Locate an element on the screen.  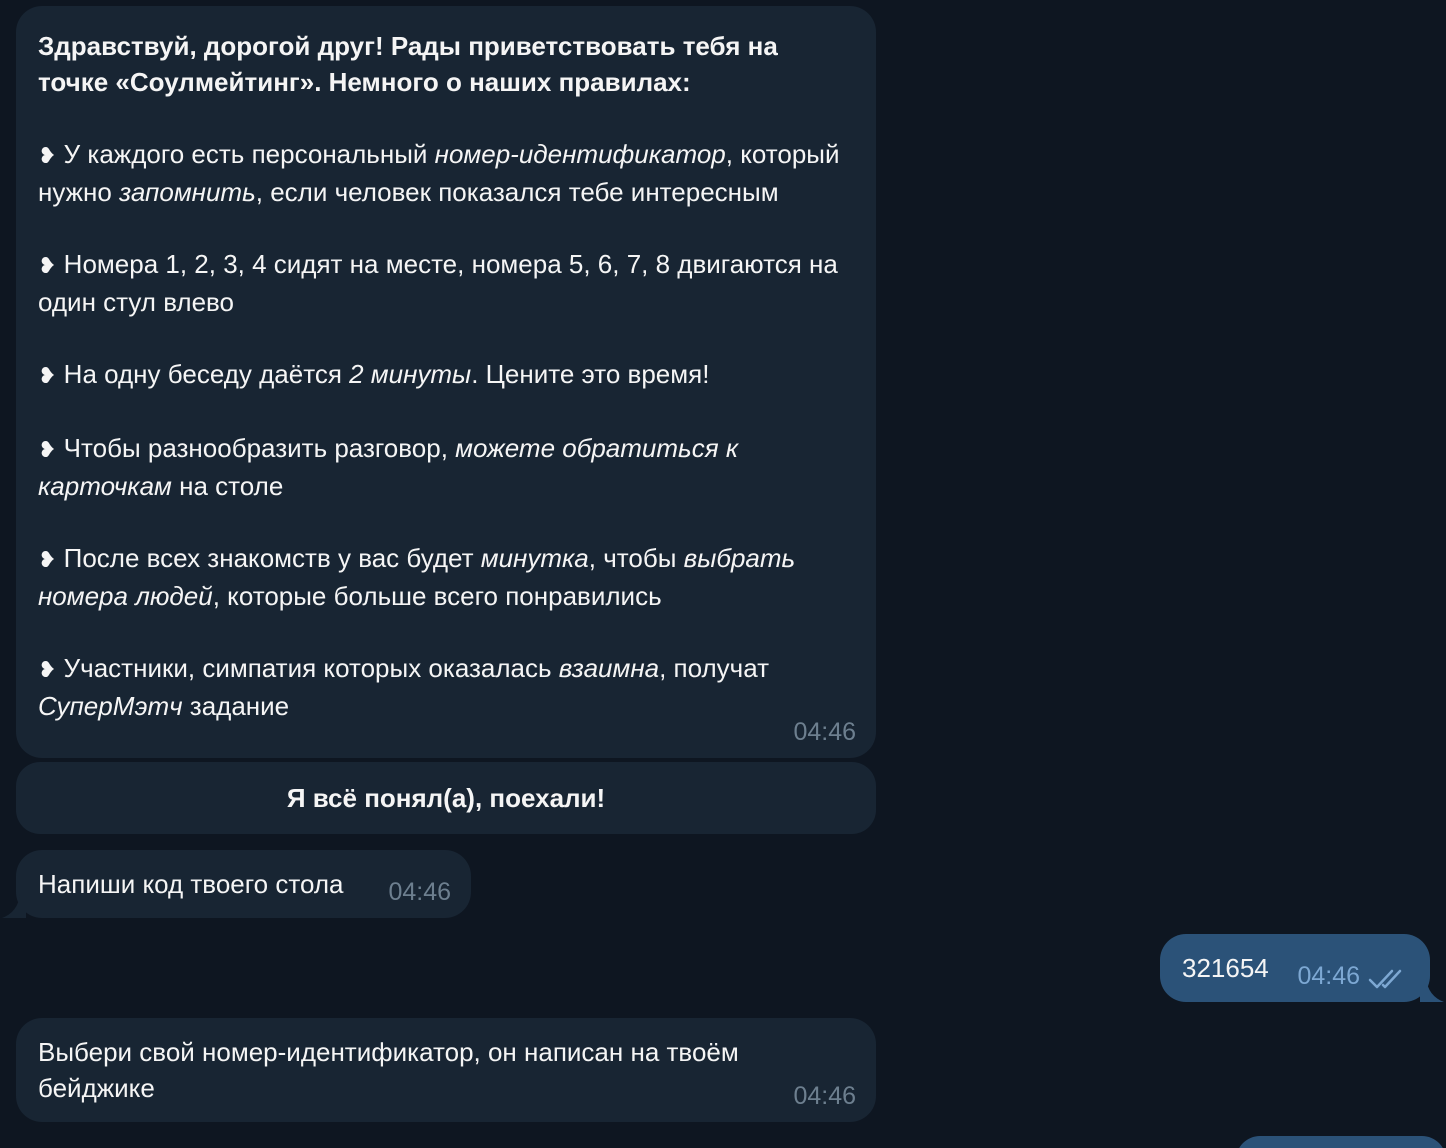
rule-text: , получат is located at coordinates (714, 668).